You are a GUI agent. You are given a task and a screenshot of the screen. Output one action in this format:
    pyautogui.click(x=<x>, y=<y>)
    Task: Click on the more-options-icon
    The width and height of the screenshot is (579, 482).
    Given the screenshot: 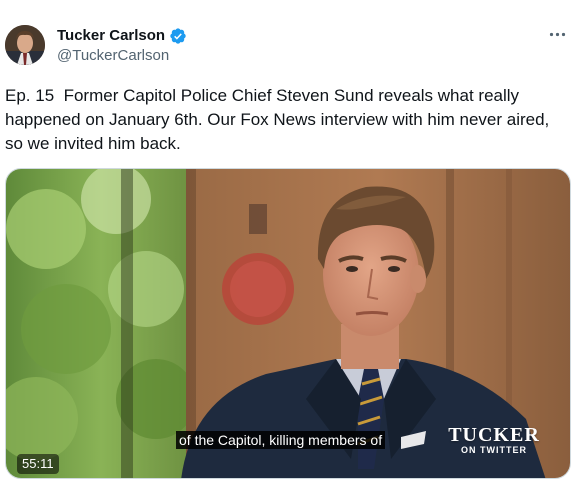 What is the action you would take?
    pyautogui.click(x=557, y=34)
    